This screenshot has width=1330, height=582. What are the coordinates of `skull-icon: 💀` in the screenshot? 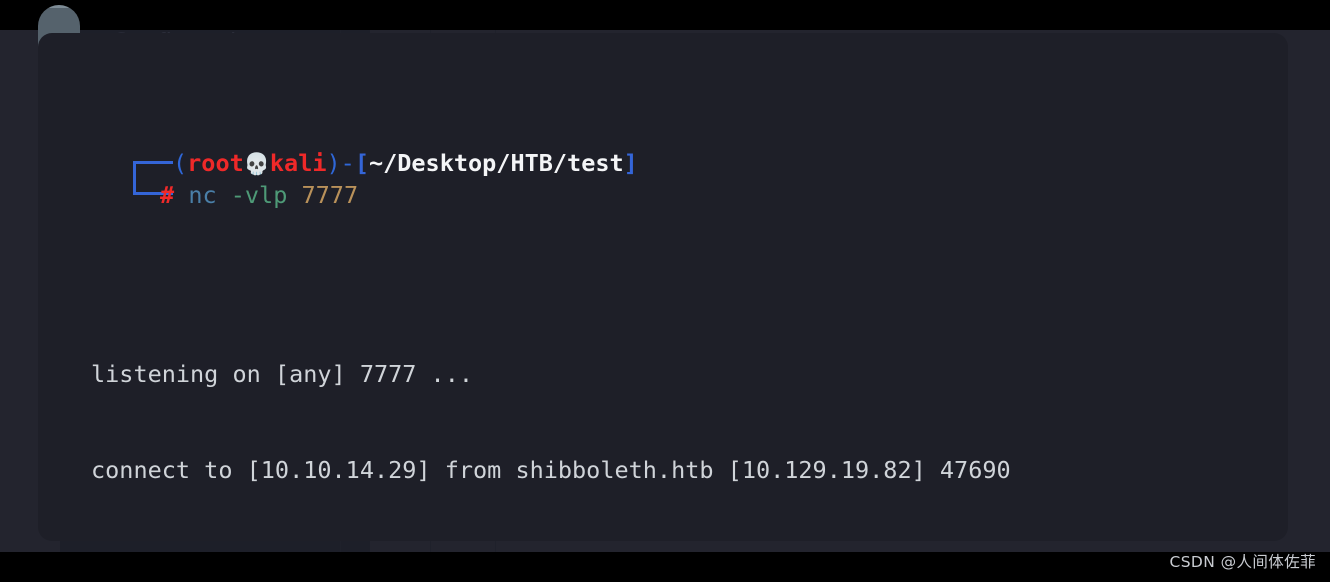 It's located at (256, 164).